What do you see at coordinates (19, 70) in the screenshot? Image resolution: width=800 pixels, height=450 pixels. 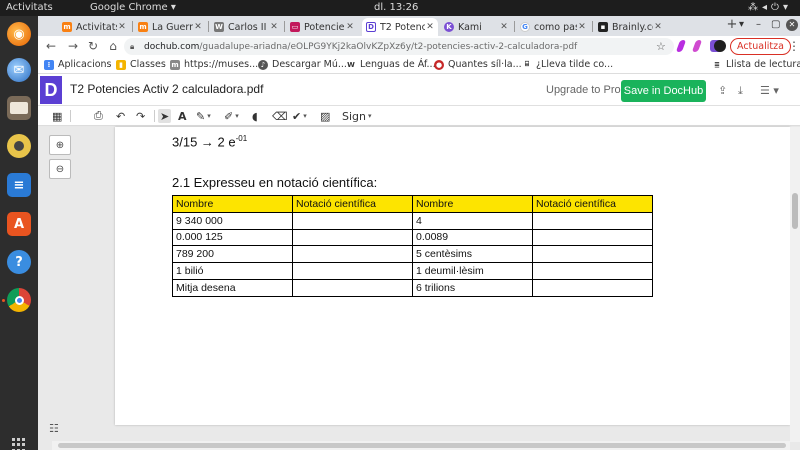 I see `thunderbird-icon: ✉` at bounding box center [19, 70].